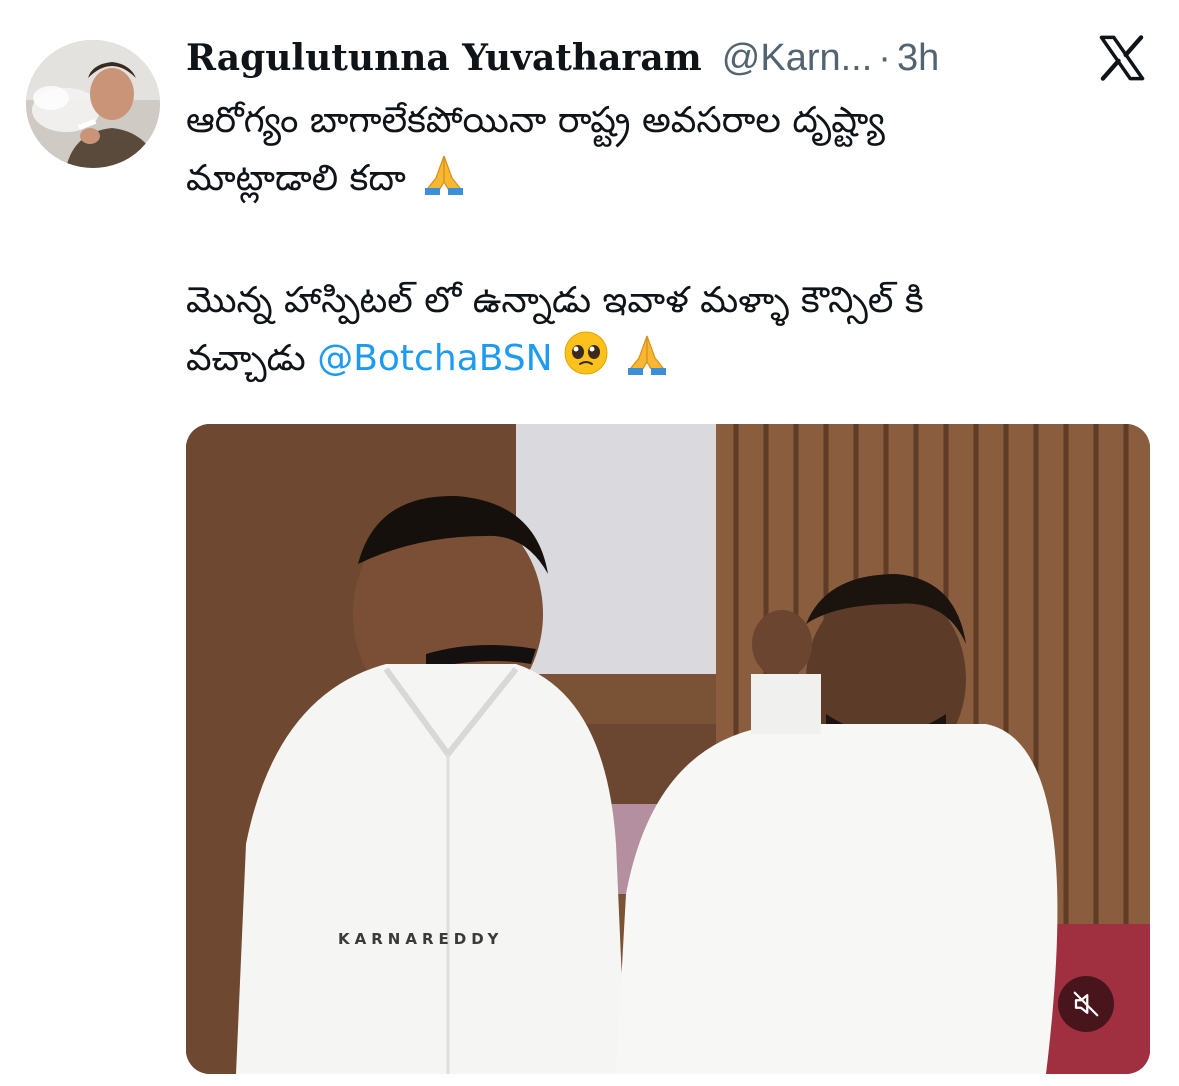 The image size is (1179, 1086). I want to click on tweet-header: Ragulutunna Yuvatharam @Karn... · 3h, so click(562, 58).